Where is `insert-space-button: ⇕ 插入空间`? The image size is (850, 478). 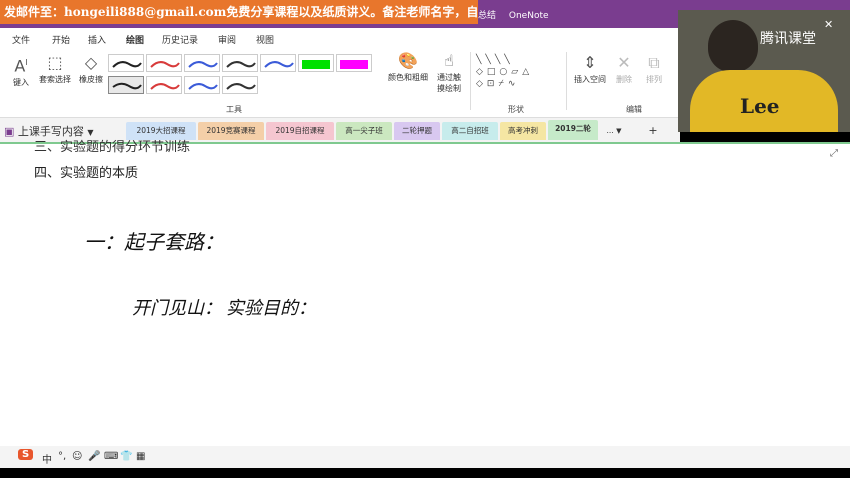
insert-space-button: ⇕ 插入空间 is located at coordinates (590, 69).